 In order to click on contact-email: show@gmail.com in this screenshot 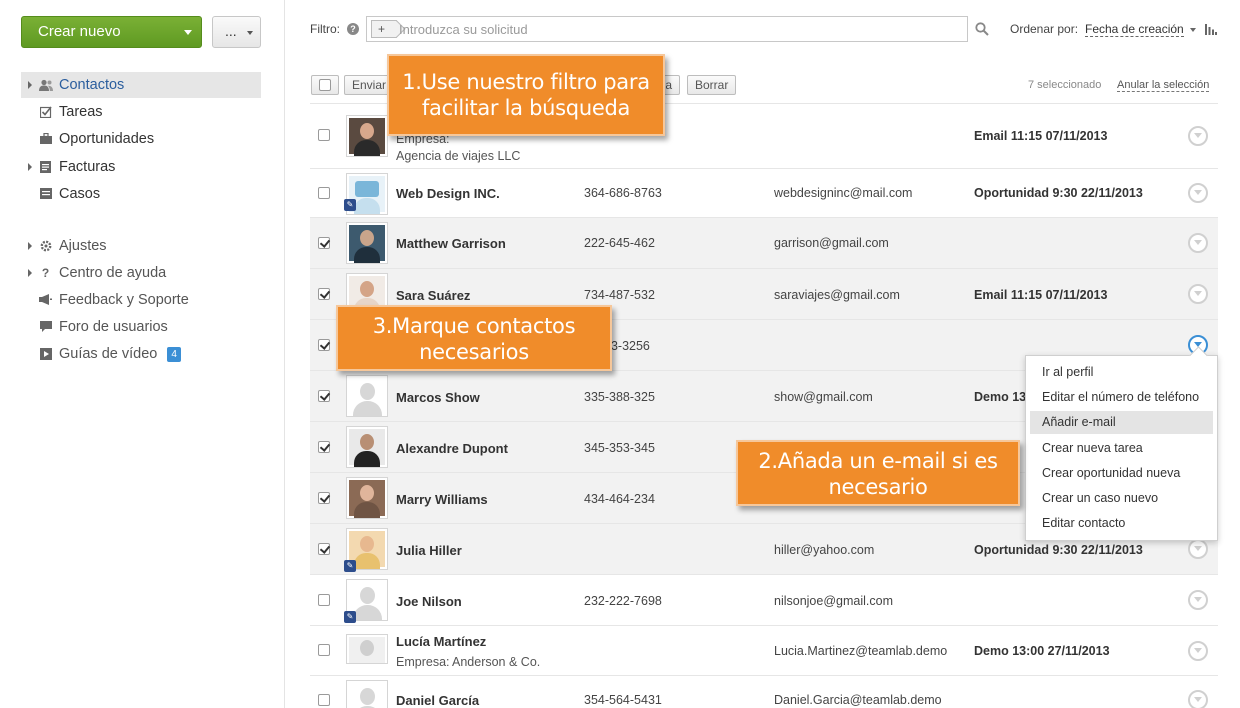, I will do `click(823, 397)`.